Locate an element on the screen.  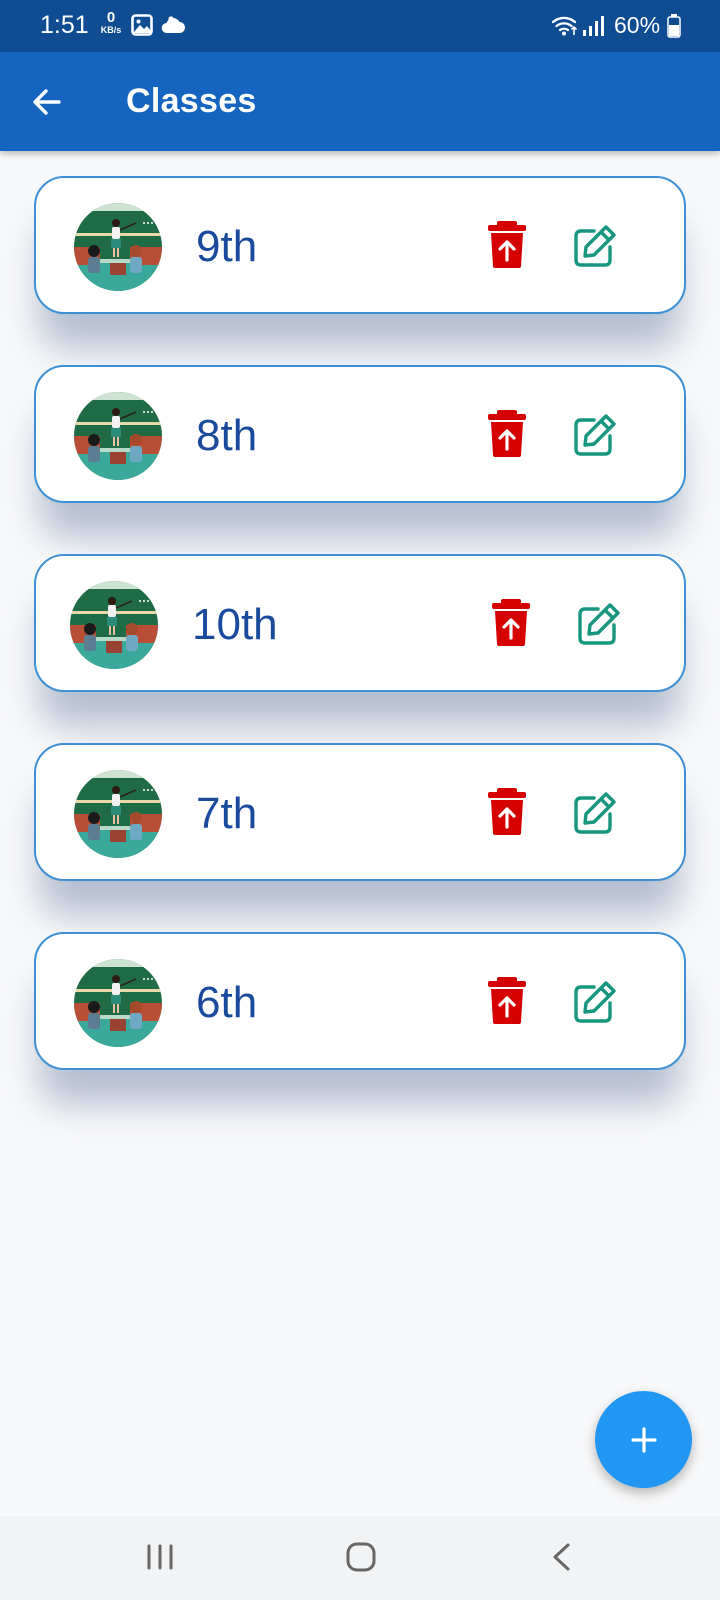
page-title: Classes is located at coordinates (191, 101).